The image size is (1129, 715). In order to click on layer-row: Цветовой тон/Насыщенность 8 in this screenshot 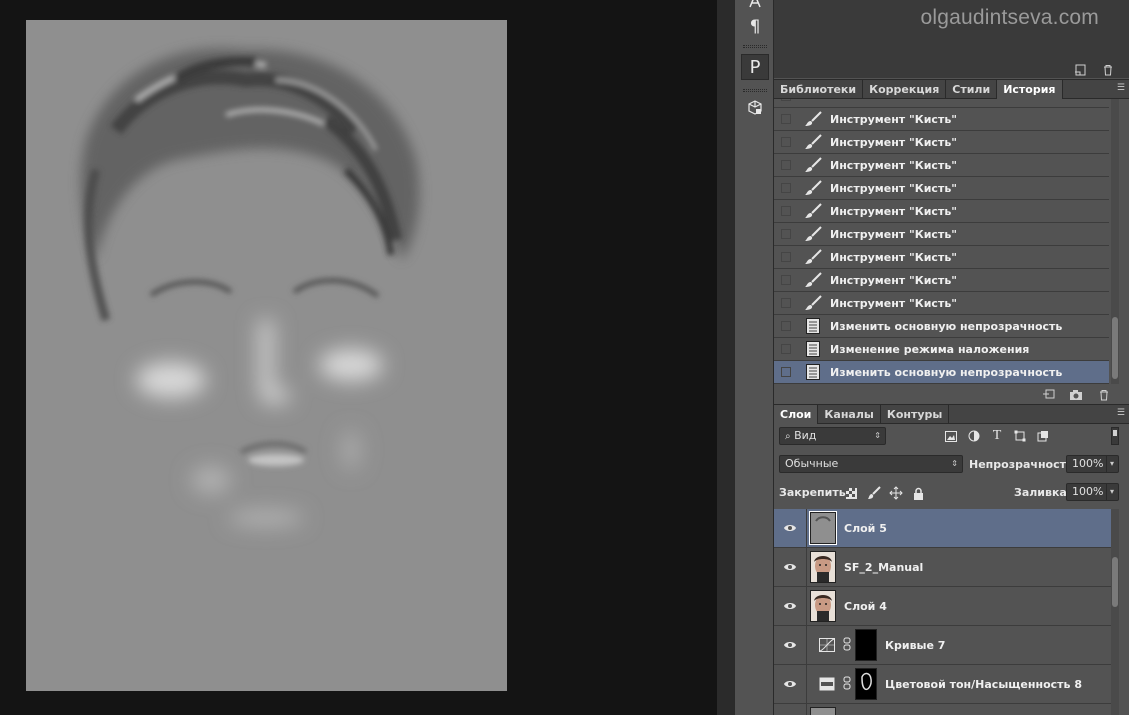, I will do `click(942, 684)`.